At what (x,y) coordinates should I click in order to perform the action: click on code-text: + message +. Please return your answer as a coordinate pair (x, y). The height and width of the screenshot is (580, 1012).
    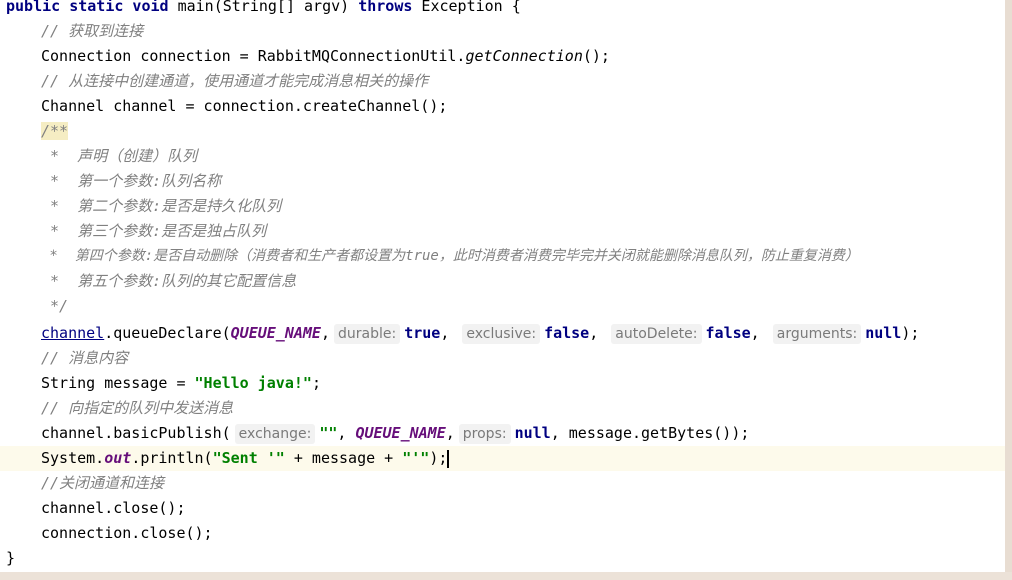
    Looking at the image, I should click on (343, 458).